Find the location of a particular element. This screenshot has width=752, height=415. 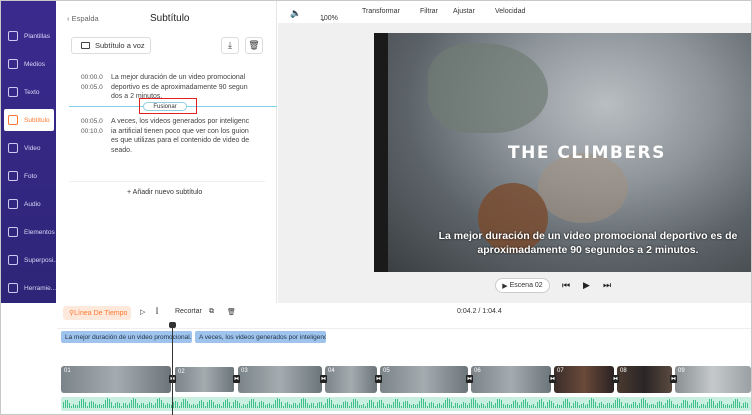

overlay-icon is located at coordinates (13, 260).